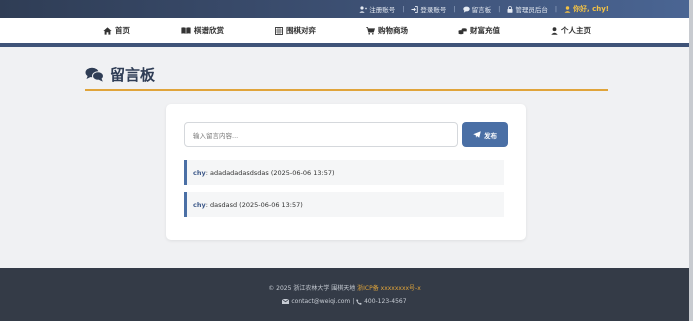 The image size is (693, 321). What do you see at coordinates (270, 172) in the screenshot?
I see `message-text: : adadadadasdsdas (2025-06-06 13:57)` at bounding box center [270, 172].